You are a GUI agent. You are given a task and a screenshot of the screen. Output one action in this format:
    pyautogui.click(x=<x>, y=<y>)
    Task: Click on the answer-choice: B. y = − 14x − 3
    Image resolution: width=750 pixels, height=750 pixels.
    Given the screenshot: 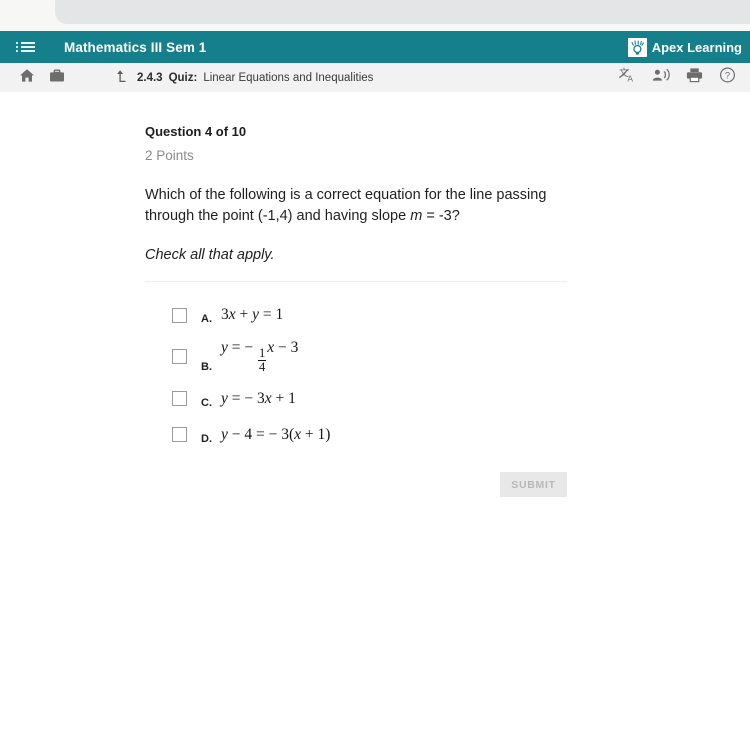 What is the action you would take?
    pyautogui.click(x=357, y=357)
    